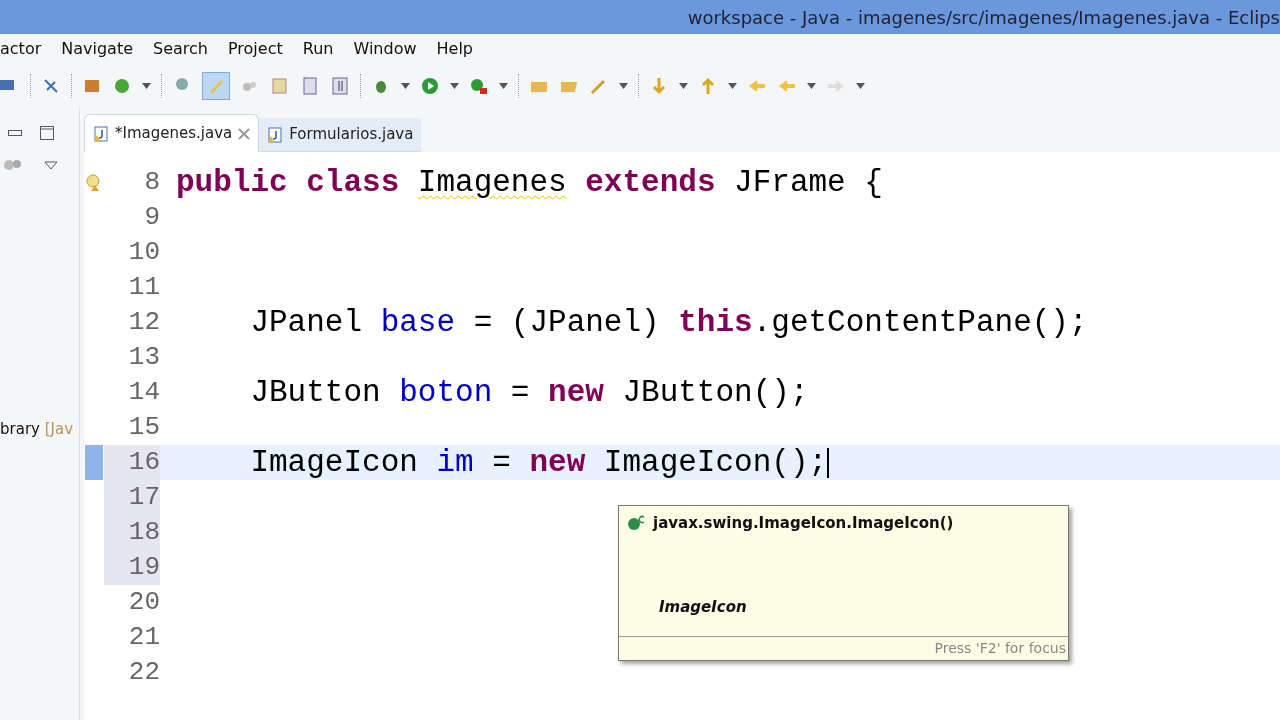 Image resolution: width=1280 pixels, height=720 pixels. I want to click on menu-item: Help, so click(454, 49).